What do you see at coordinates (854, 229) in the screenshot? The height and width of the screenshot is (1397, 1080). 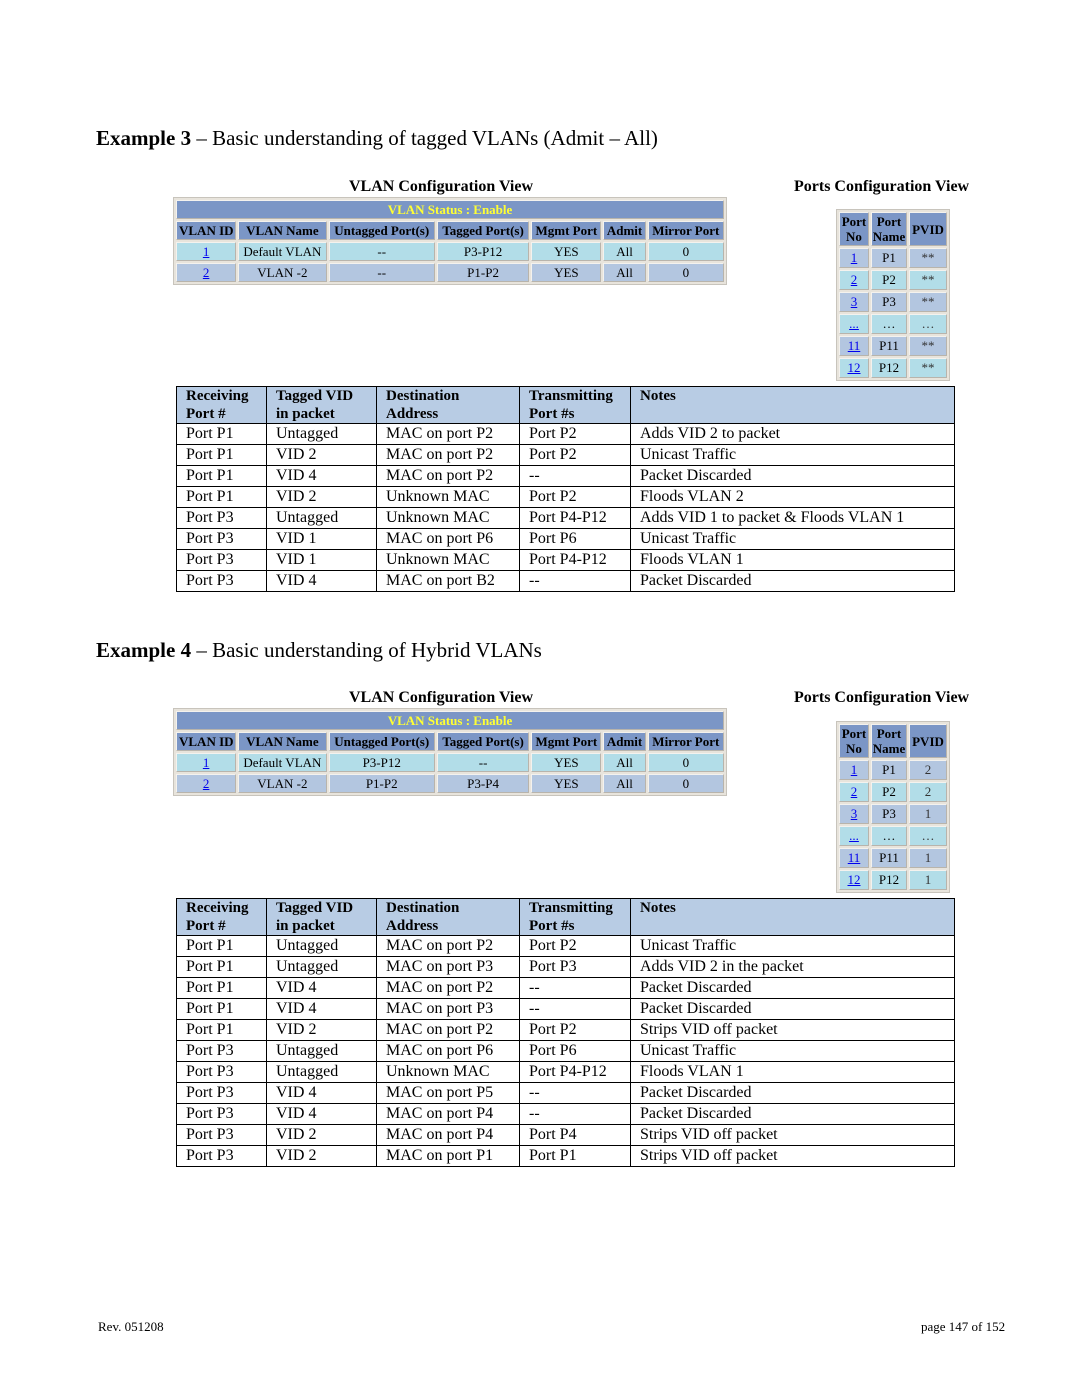 I see `col-header-port-no: Port No` at bounding box center [854, 229].